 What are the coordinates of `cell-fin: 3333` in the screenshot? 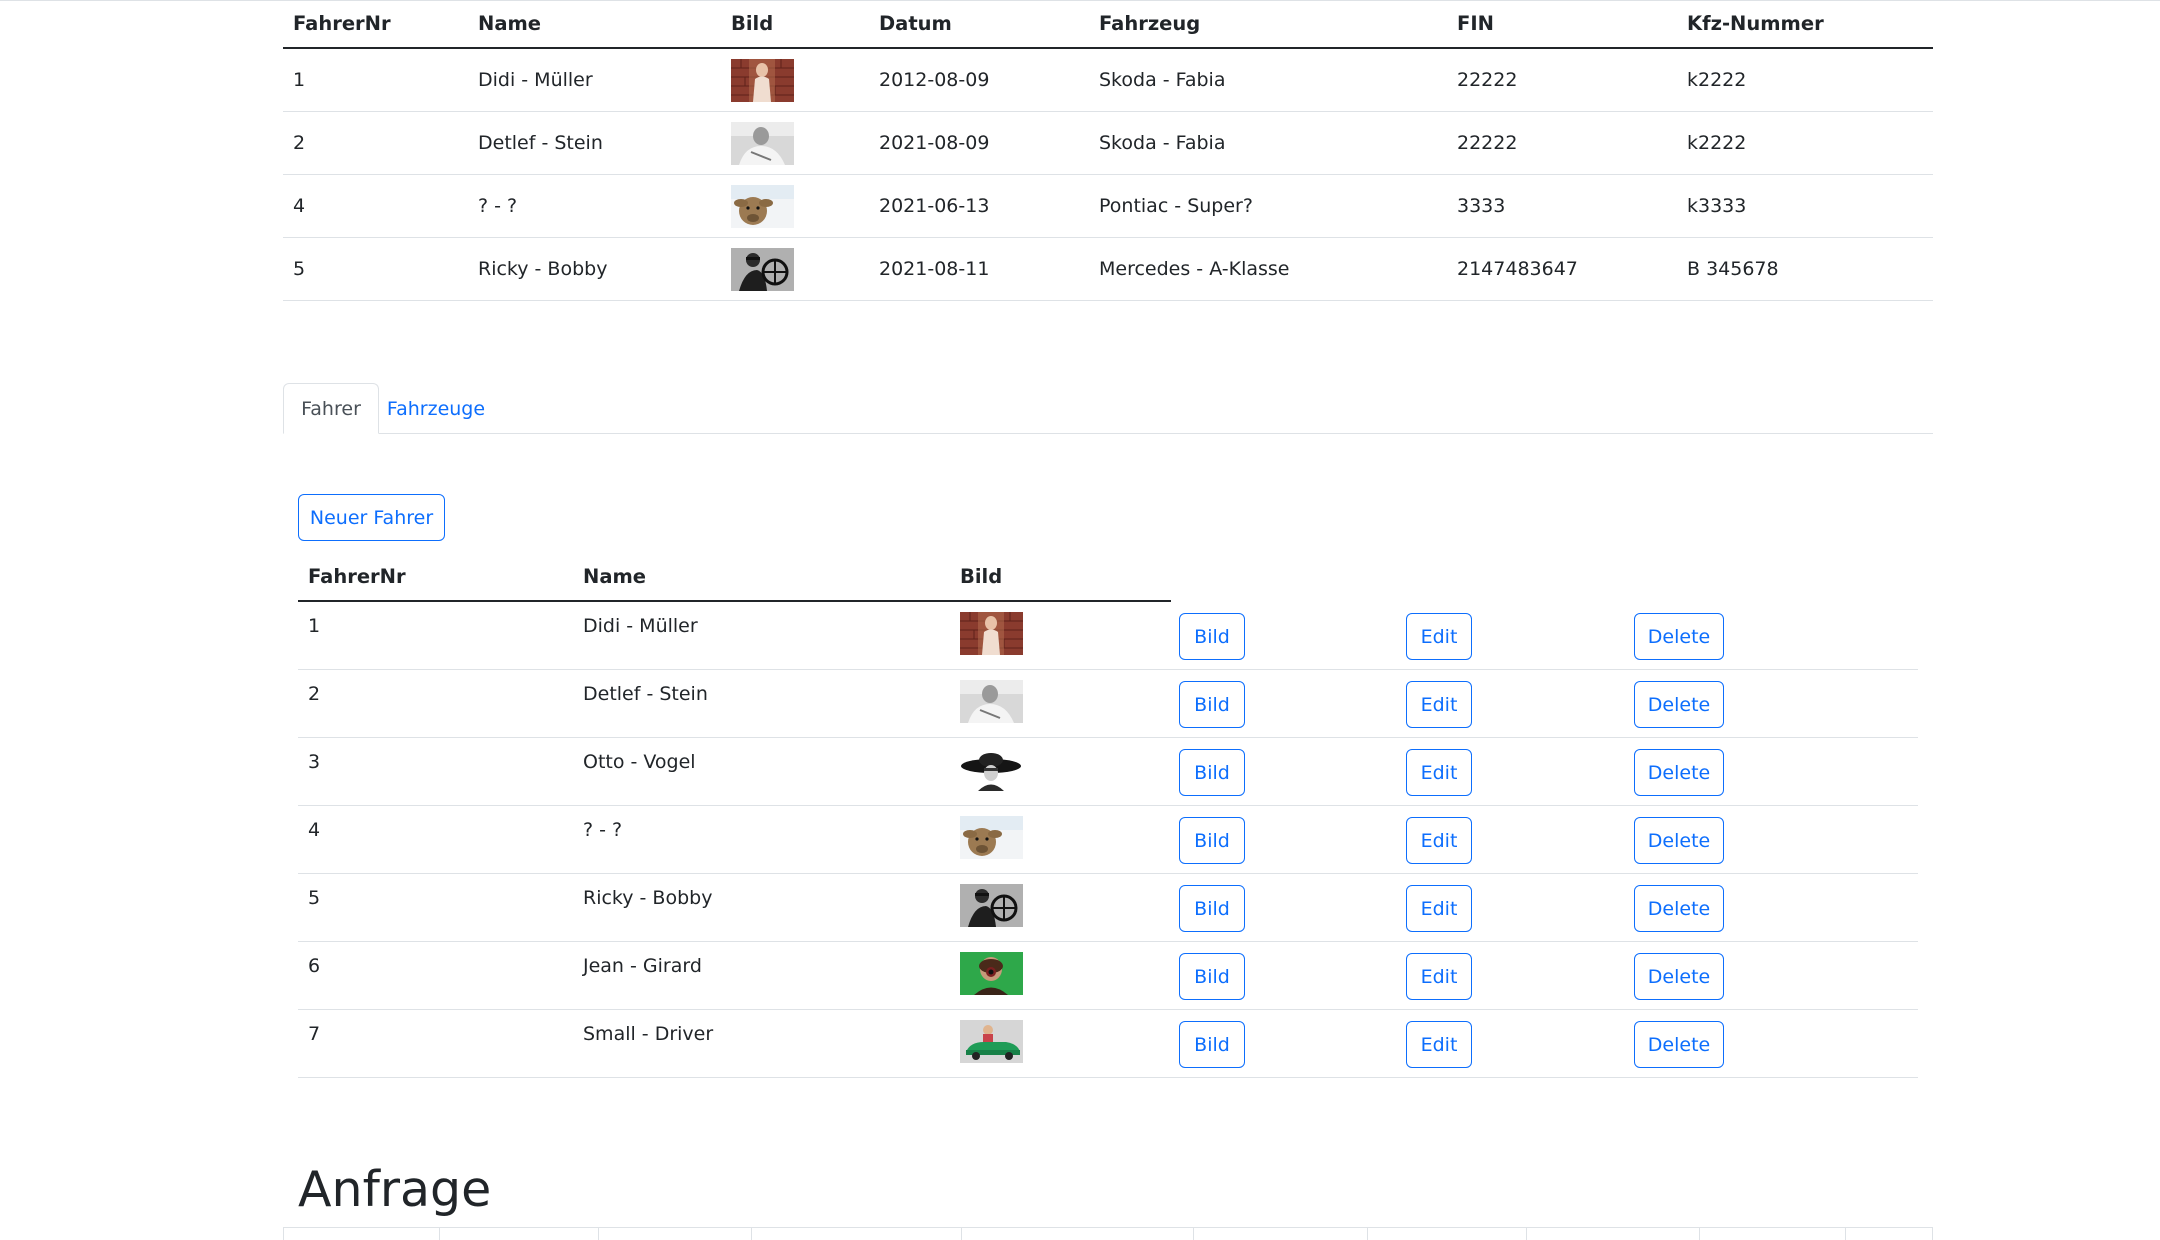 It's located at (1481, 206).